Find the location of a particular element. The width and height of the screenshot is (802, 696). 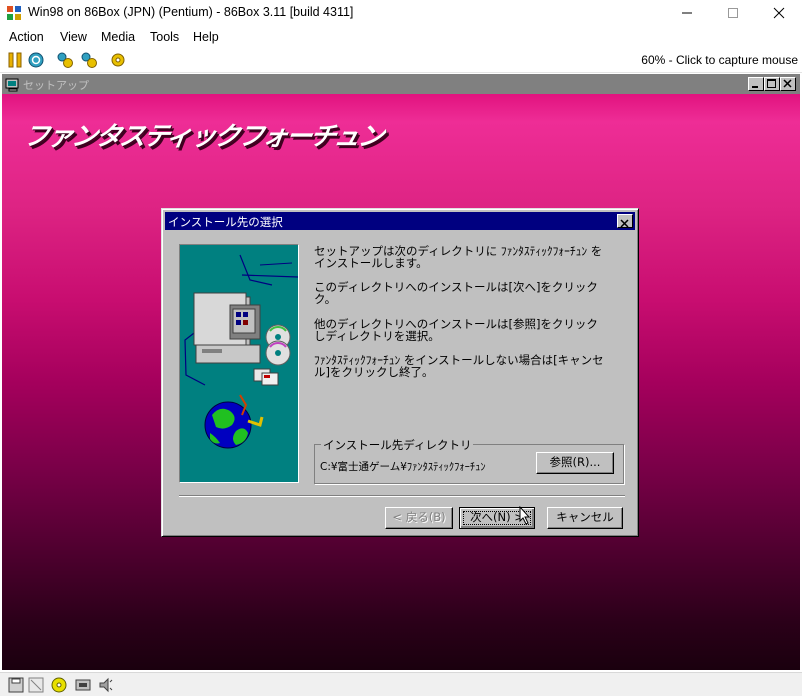

setup-close-button is located at coordinates (788, 84).